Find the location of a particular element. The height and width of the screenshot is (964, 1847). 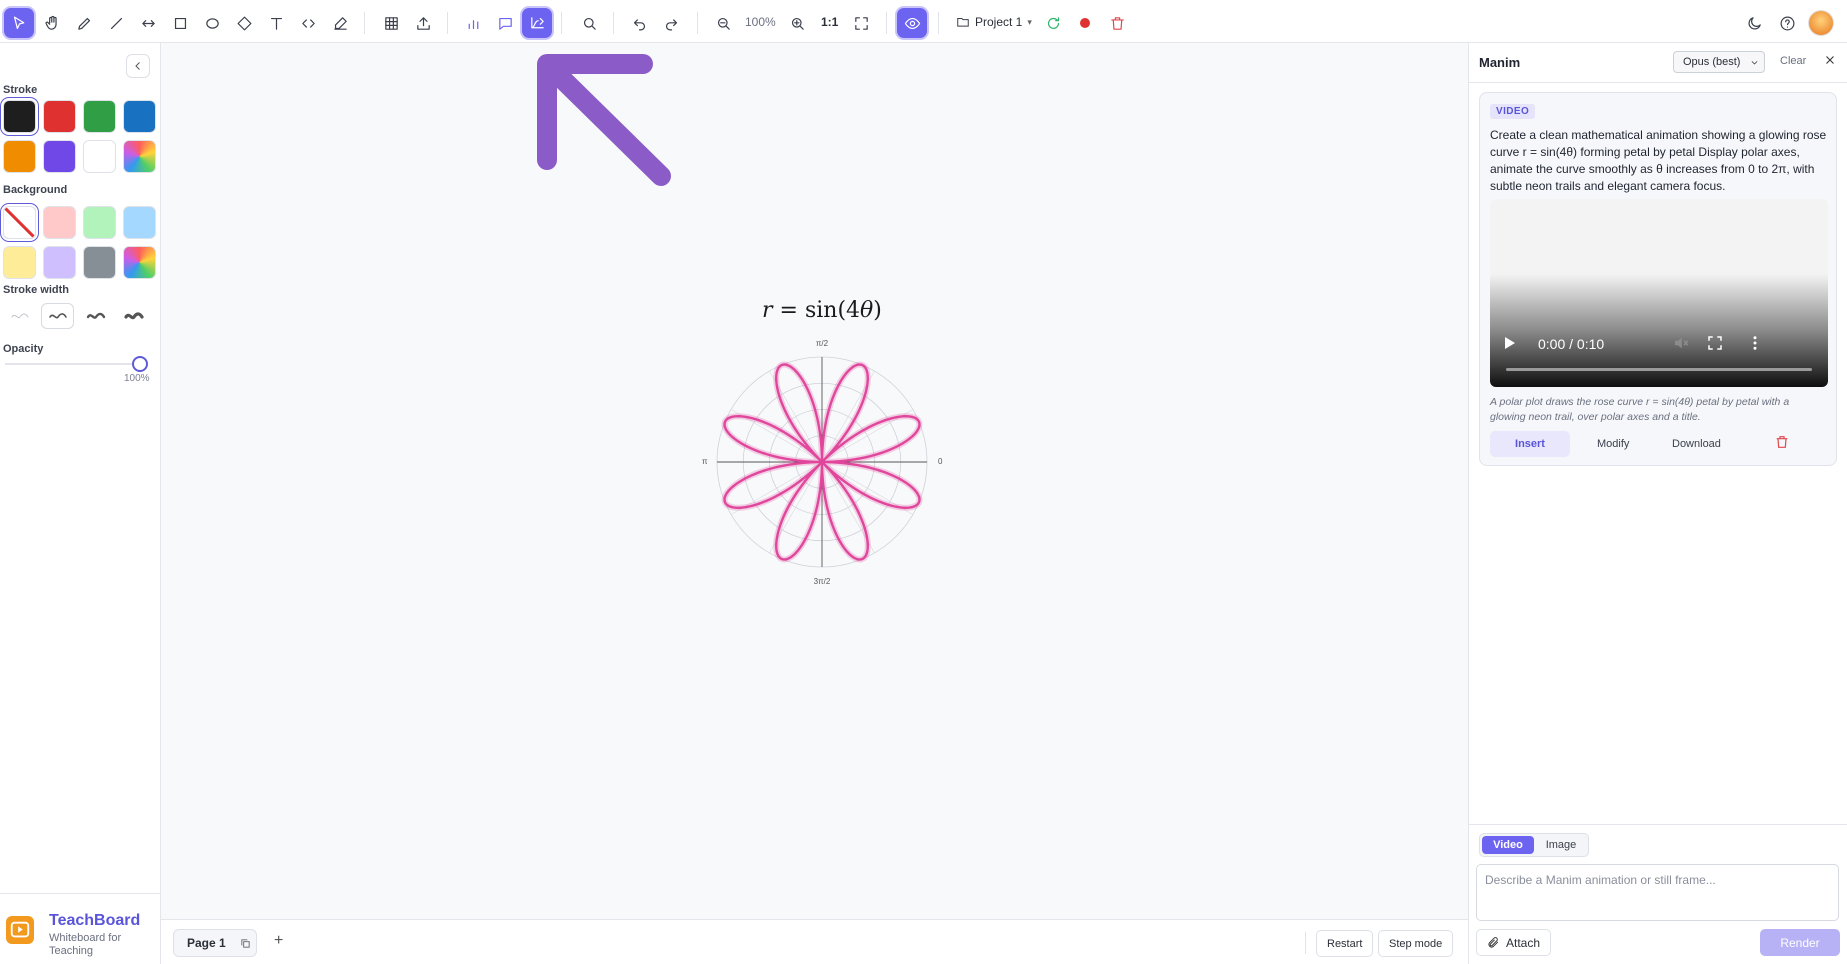

animation-prompt-input is located at coordinates (1657, 892).